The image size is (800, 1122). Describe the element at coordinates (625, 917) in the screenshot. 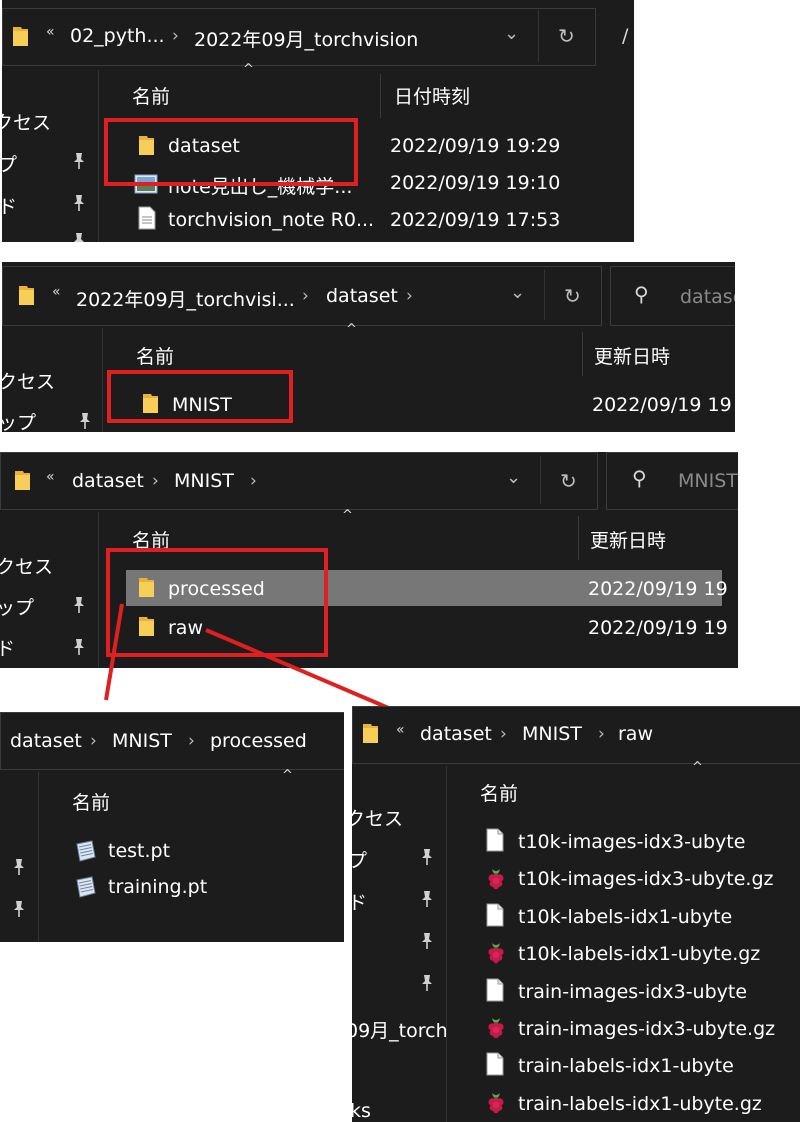

I see `file-name: t10k-labels-idx1-ubyte` at that location.